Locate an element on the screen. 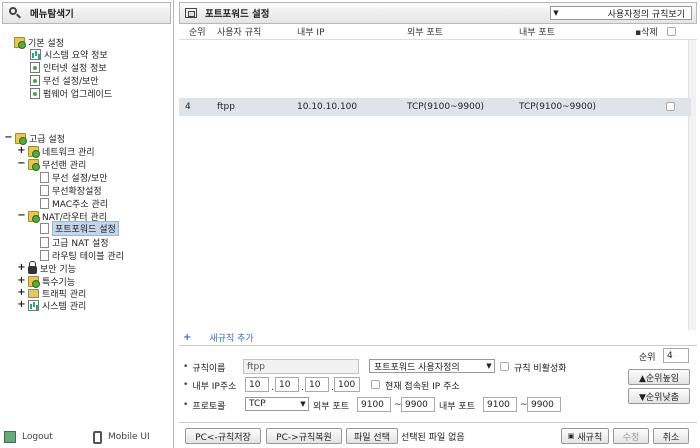 The image size is (700, 448). menu-panel-title: 메뉴탐색기 is located at coordinates (52, 14).